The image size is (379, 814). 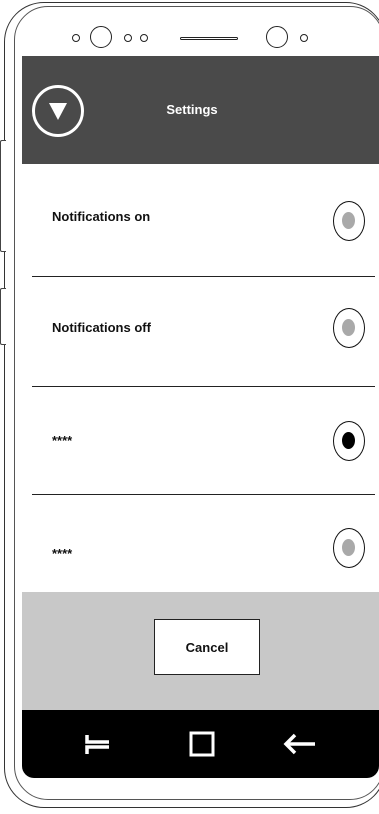 I want to click on side-button-upper, so click(x=3, y=196).